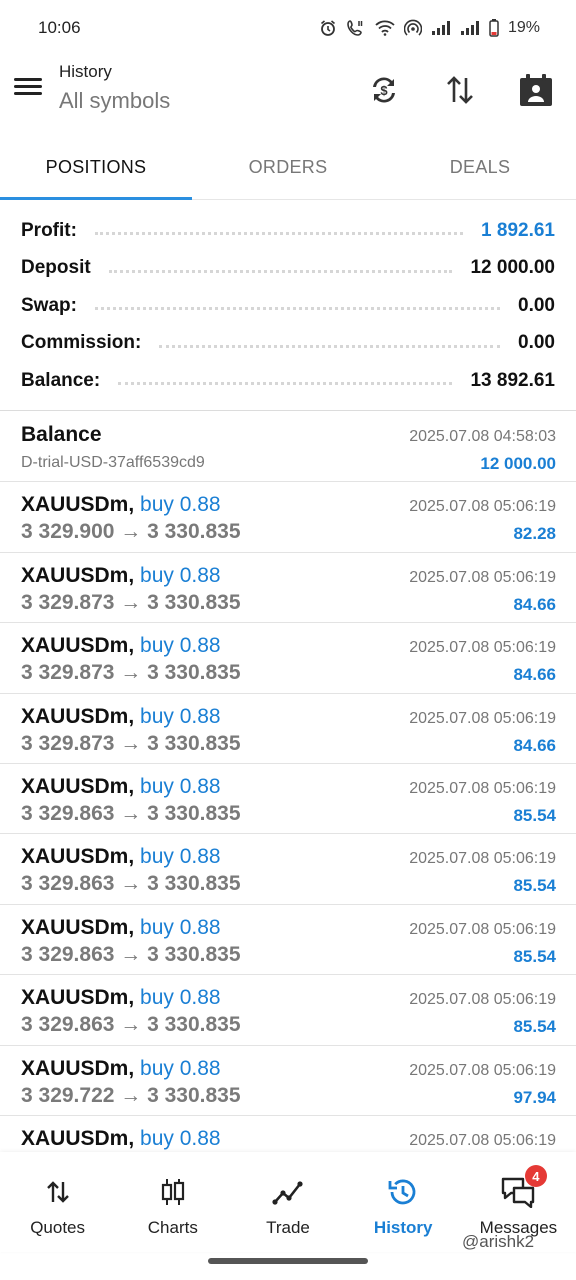  I want to click on sort-icon, so click(460, 90).